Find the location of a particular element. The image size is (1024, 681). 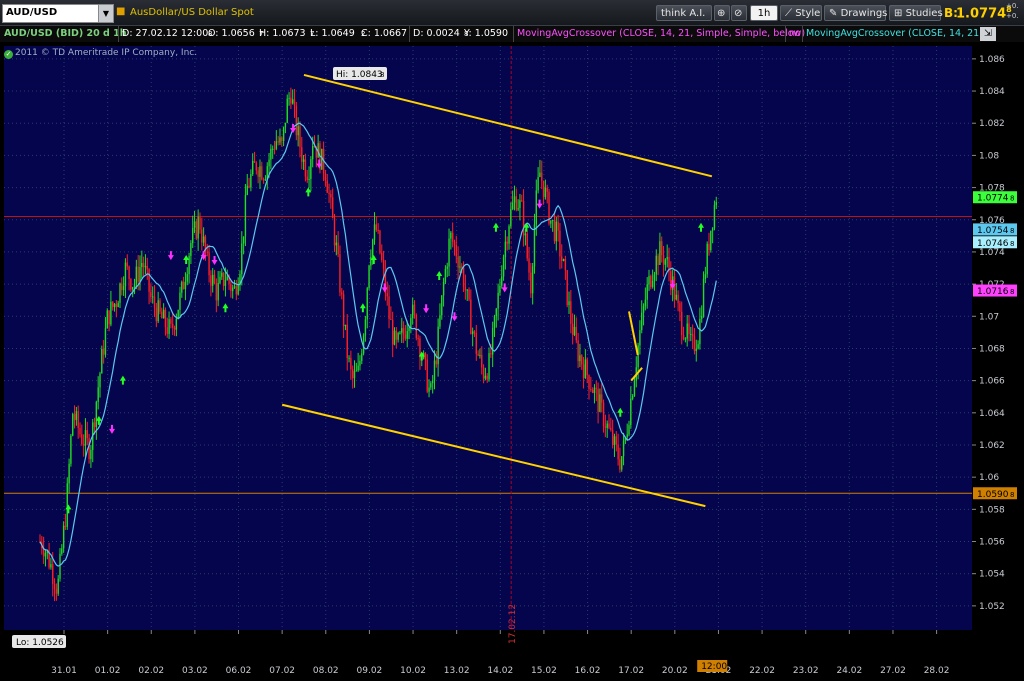

high-label-frac: 8 is located at coordinates (382, 75).